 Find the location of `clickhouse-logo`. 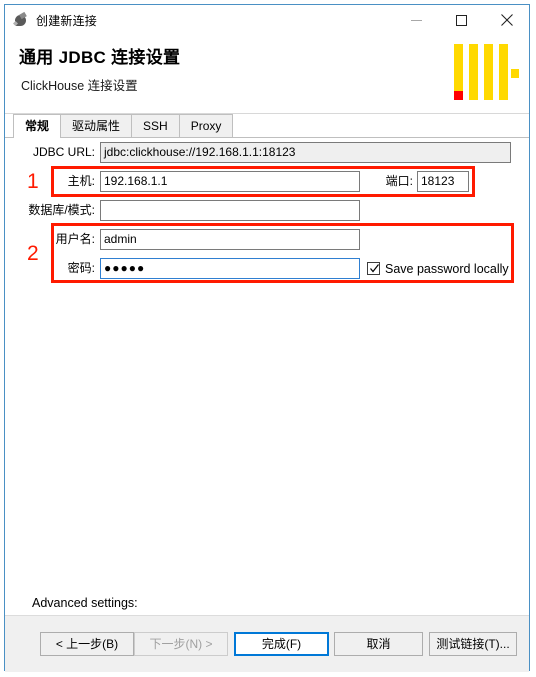

clickhouse-logo is located at coordinates (485, 72).